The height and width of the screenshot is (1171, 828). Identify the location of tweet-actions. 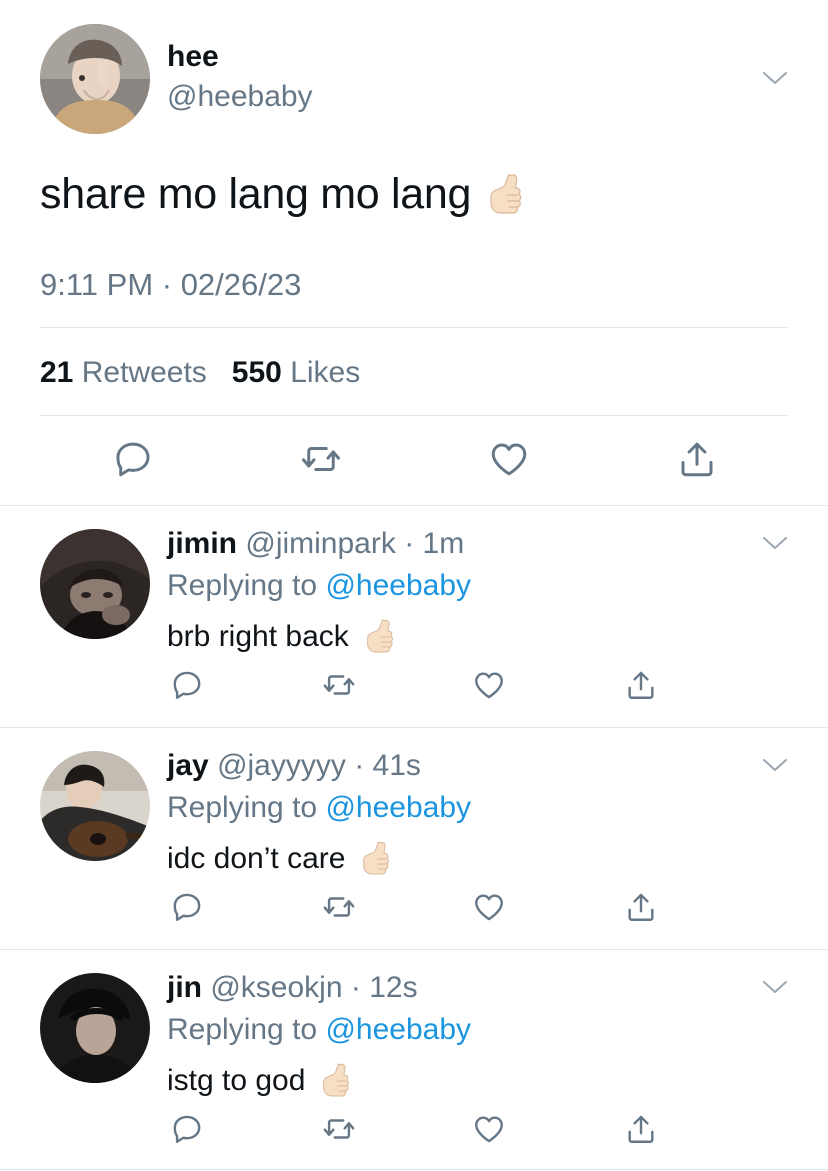
(414, 460).